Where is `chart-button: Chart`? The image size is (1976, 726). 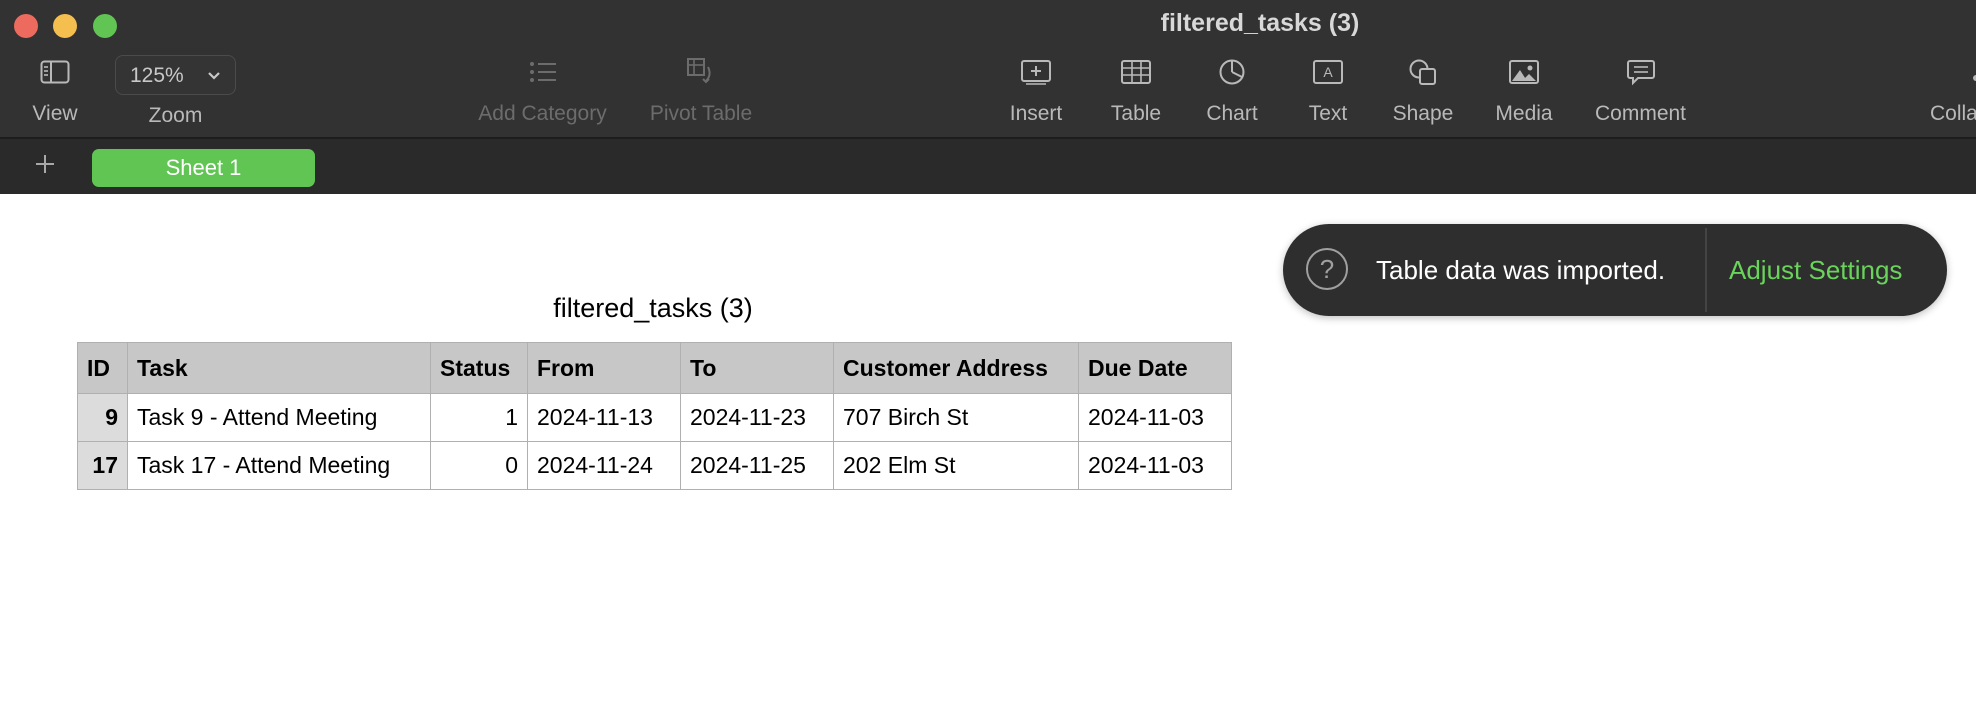 chart-button: Chart is located at coordinates (1232, 90).